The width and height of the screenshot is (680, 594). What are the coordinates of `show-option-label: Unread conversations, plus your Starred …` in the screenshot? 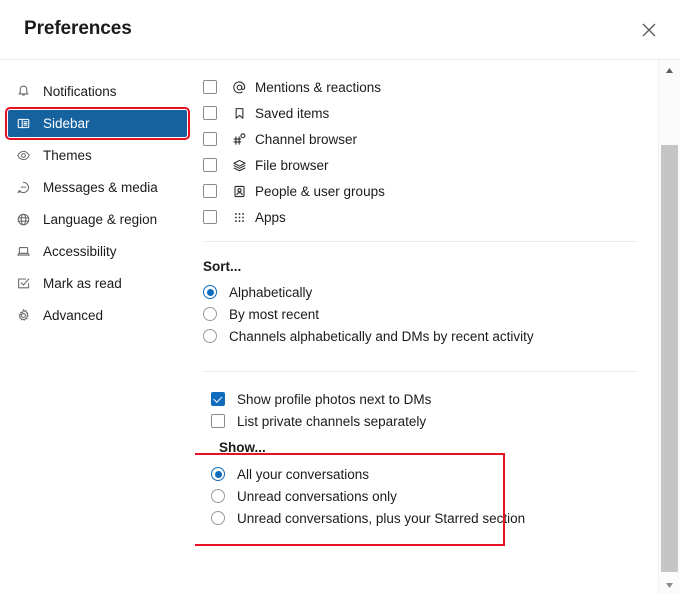 It's located at (381, 518).